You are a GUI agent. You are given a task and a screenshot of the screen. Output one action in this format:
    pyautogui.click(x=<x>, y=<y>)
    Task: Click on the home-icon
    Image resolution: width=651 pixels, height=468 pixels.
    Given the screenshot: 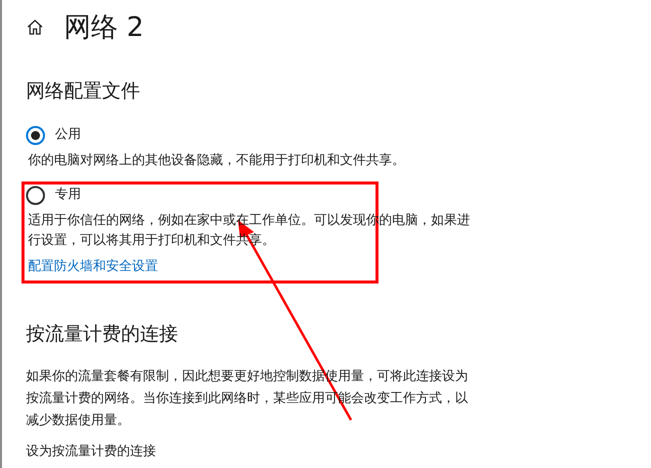 What is the action you would take?
    pyautogui.click(x=35, y=27)
    